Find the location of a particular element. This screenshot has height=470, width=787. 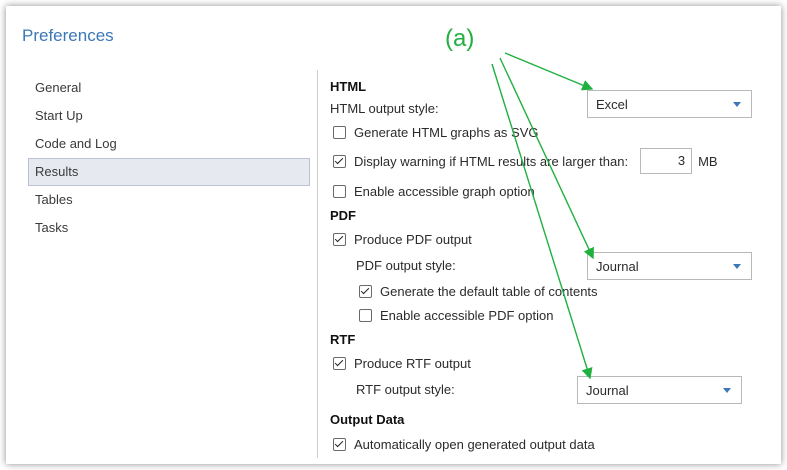

arrow-to-html-style is located at coordinates (549, 71).